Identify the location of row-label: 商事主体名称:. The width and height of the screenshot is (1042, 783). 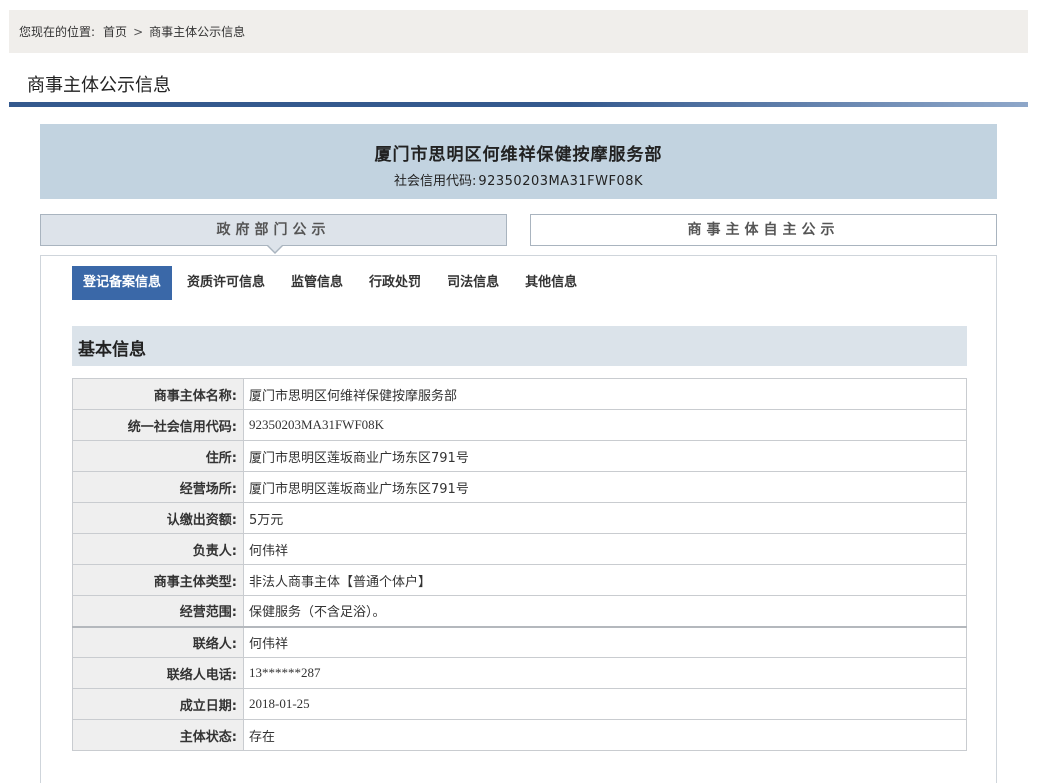
(158, 394).